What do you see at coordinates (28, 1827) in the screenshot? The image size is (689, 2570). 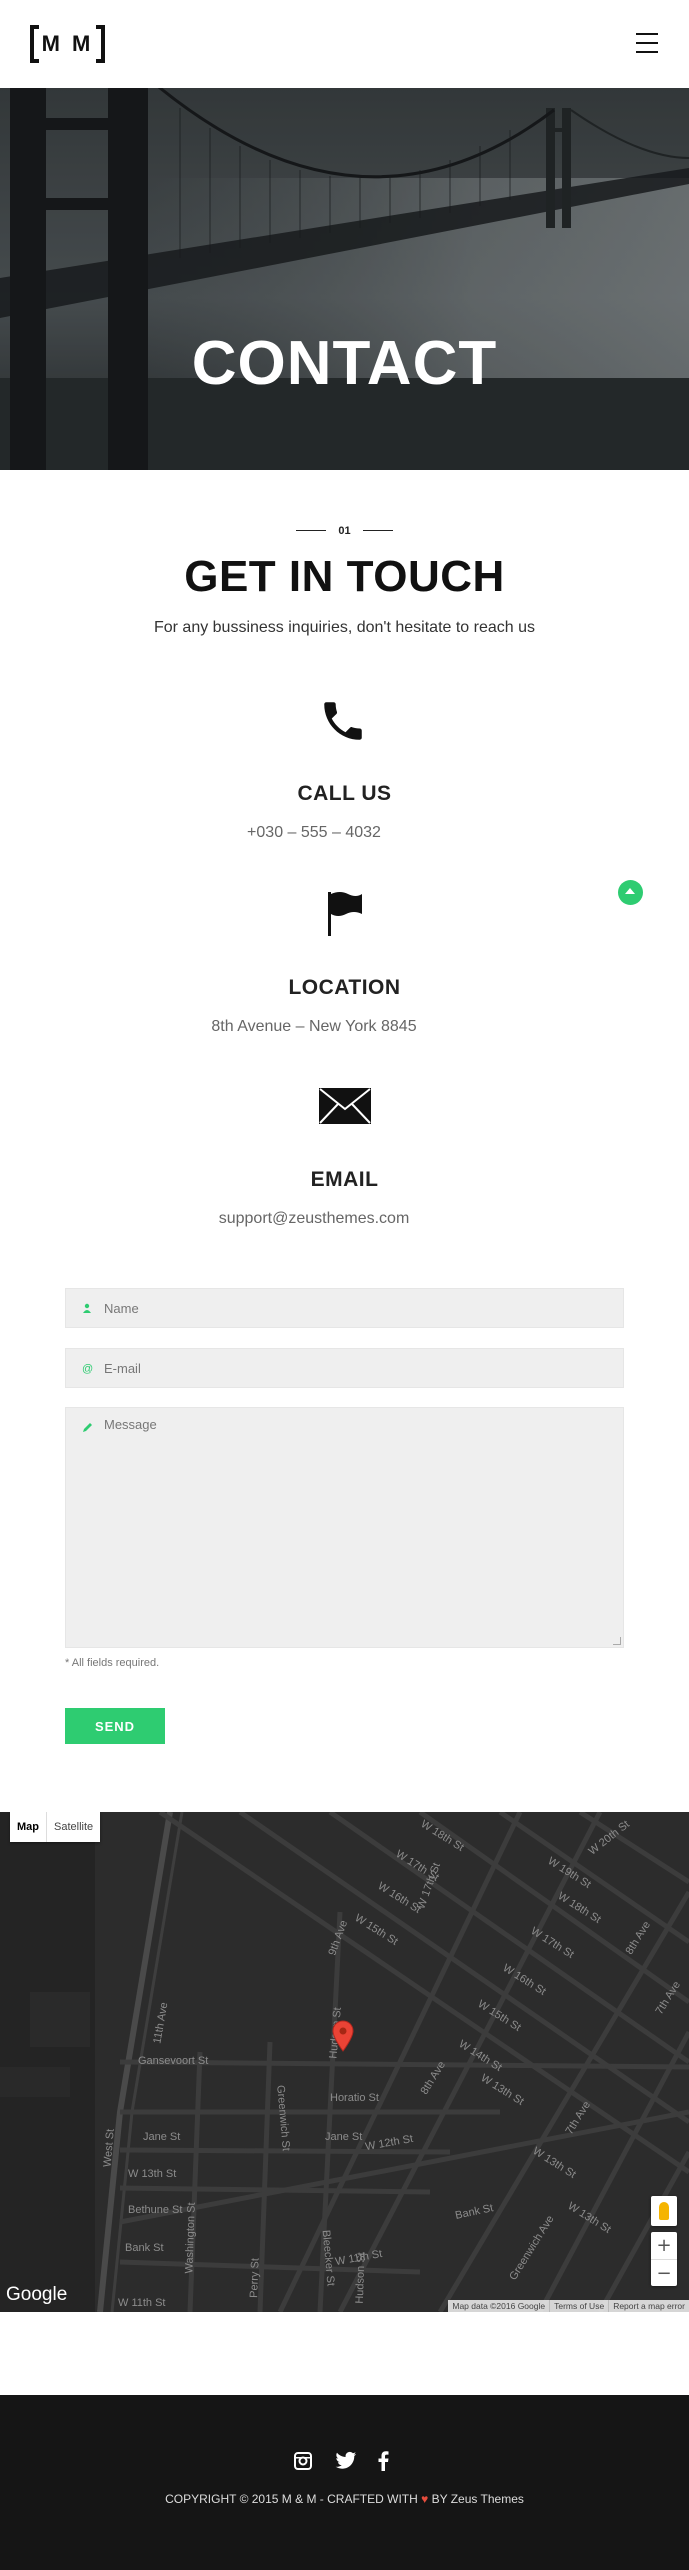 I see `map-type-map: Map` at bounding box center [28, 1827].